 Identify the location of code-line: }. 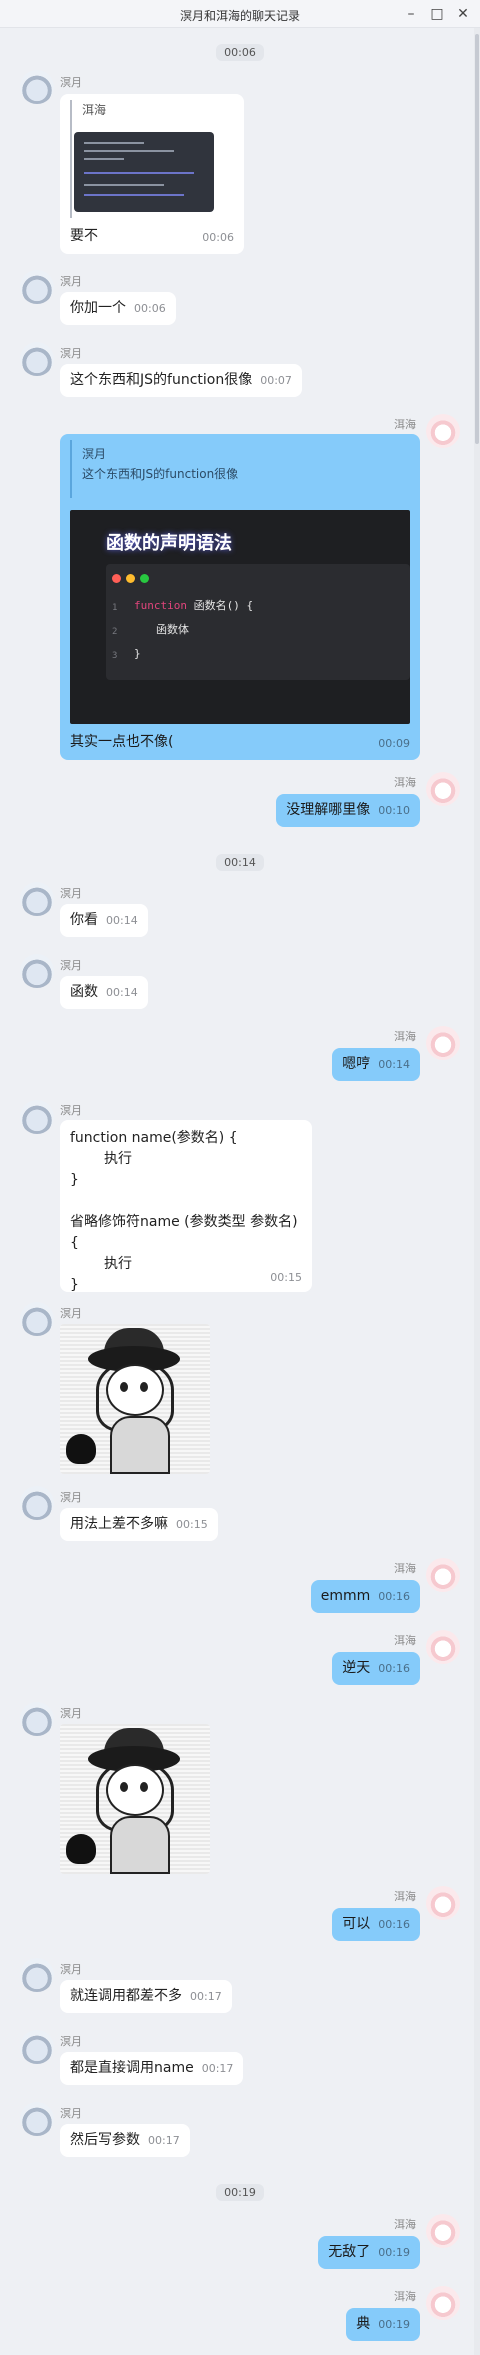
(137, 653).